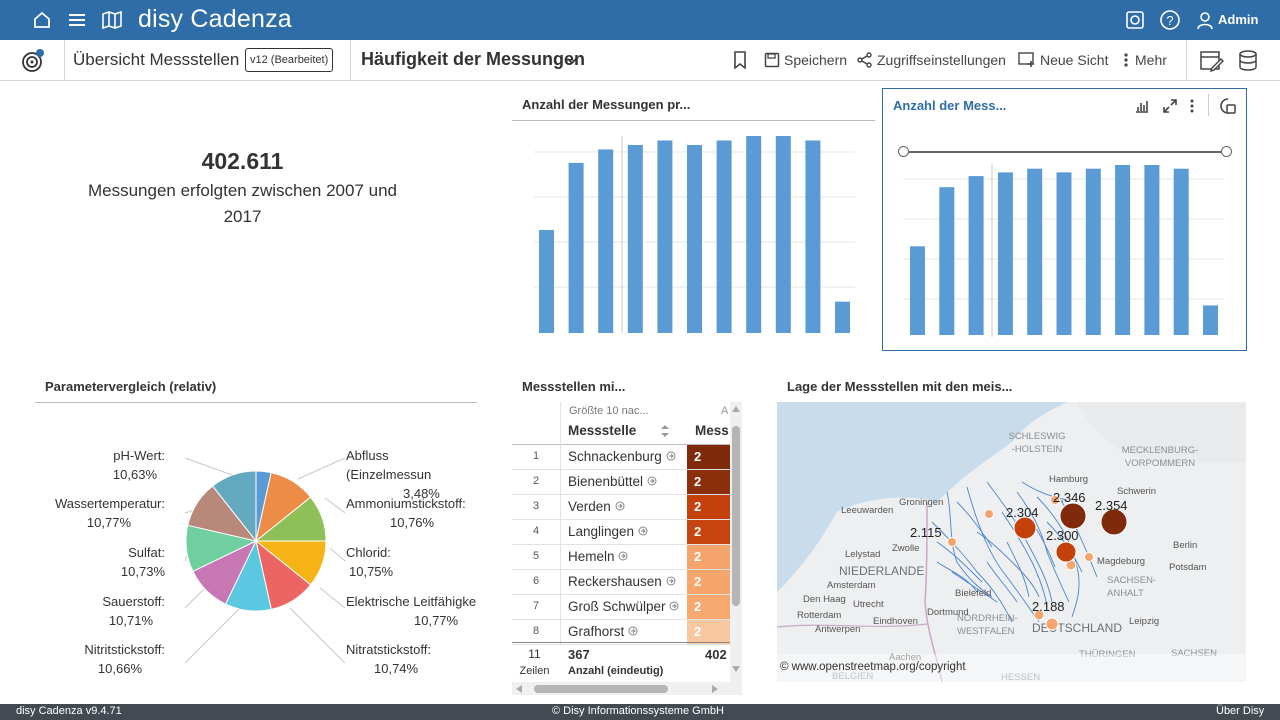  I want to click on database-icon, so click(1248, 63).